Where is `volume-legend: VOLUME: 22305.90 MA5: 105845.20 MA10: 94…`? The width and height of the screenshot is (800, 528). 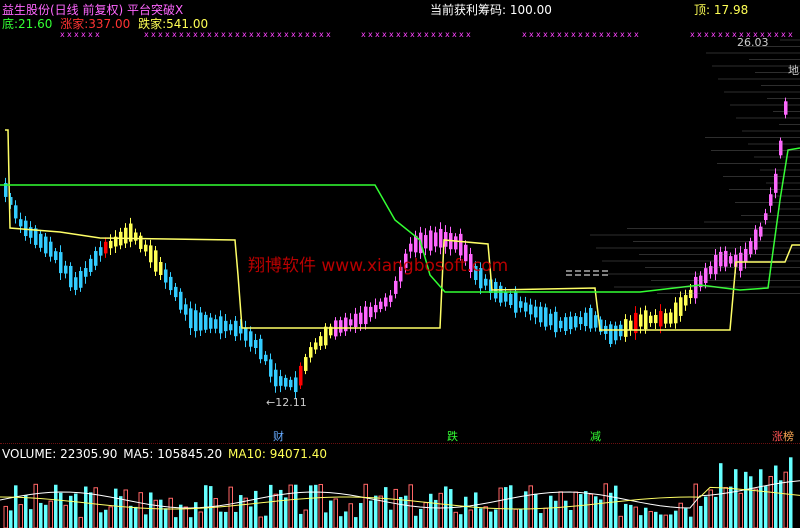 volume-legend: VOLUME: 22305.90 MA5: 105845.20 MA10: 94… is located at coordinates (164, 454).